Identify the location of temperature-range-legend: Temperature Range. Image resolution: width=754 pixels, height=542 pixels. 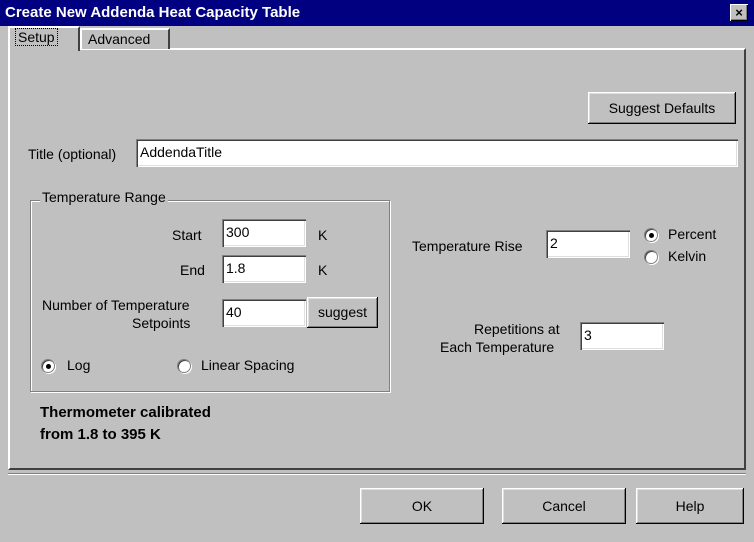
(104, 197).